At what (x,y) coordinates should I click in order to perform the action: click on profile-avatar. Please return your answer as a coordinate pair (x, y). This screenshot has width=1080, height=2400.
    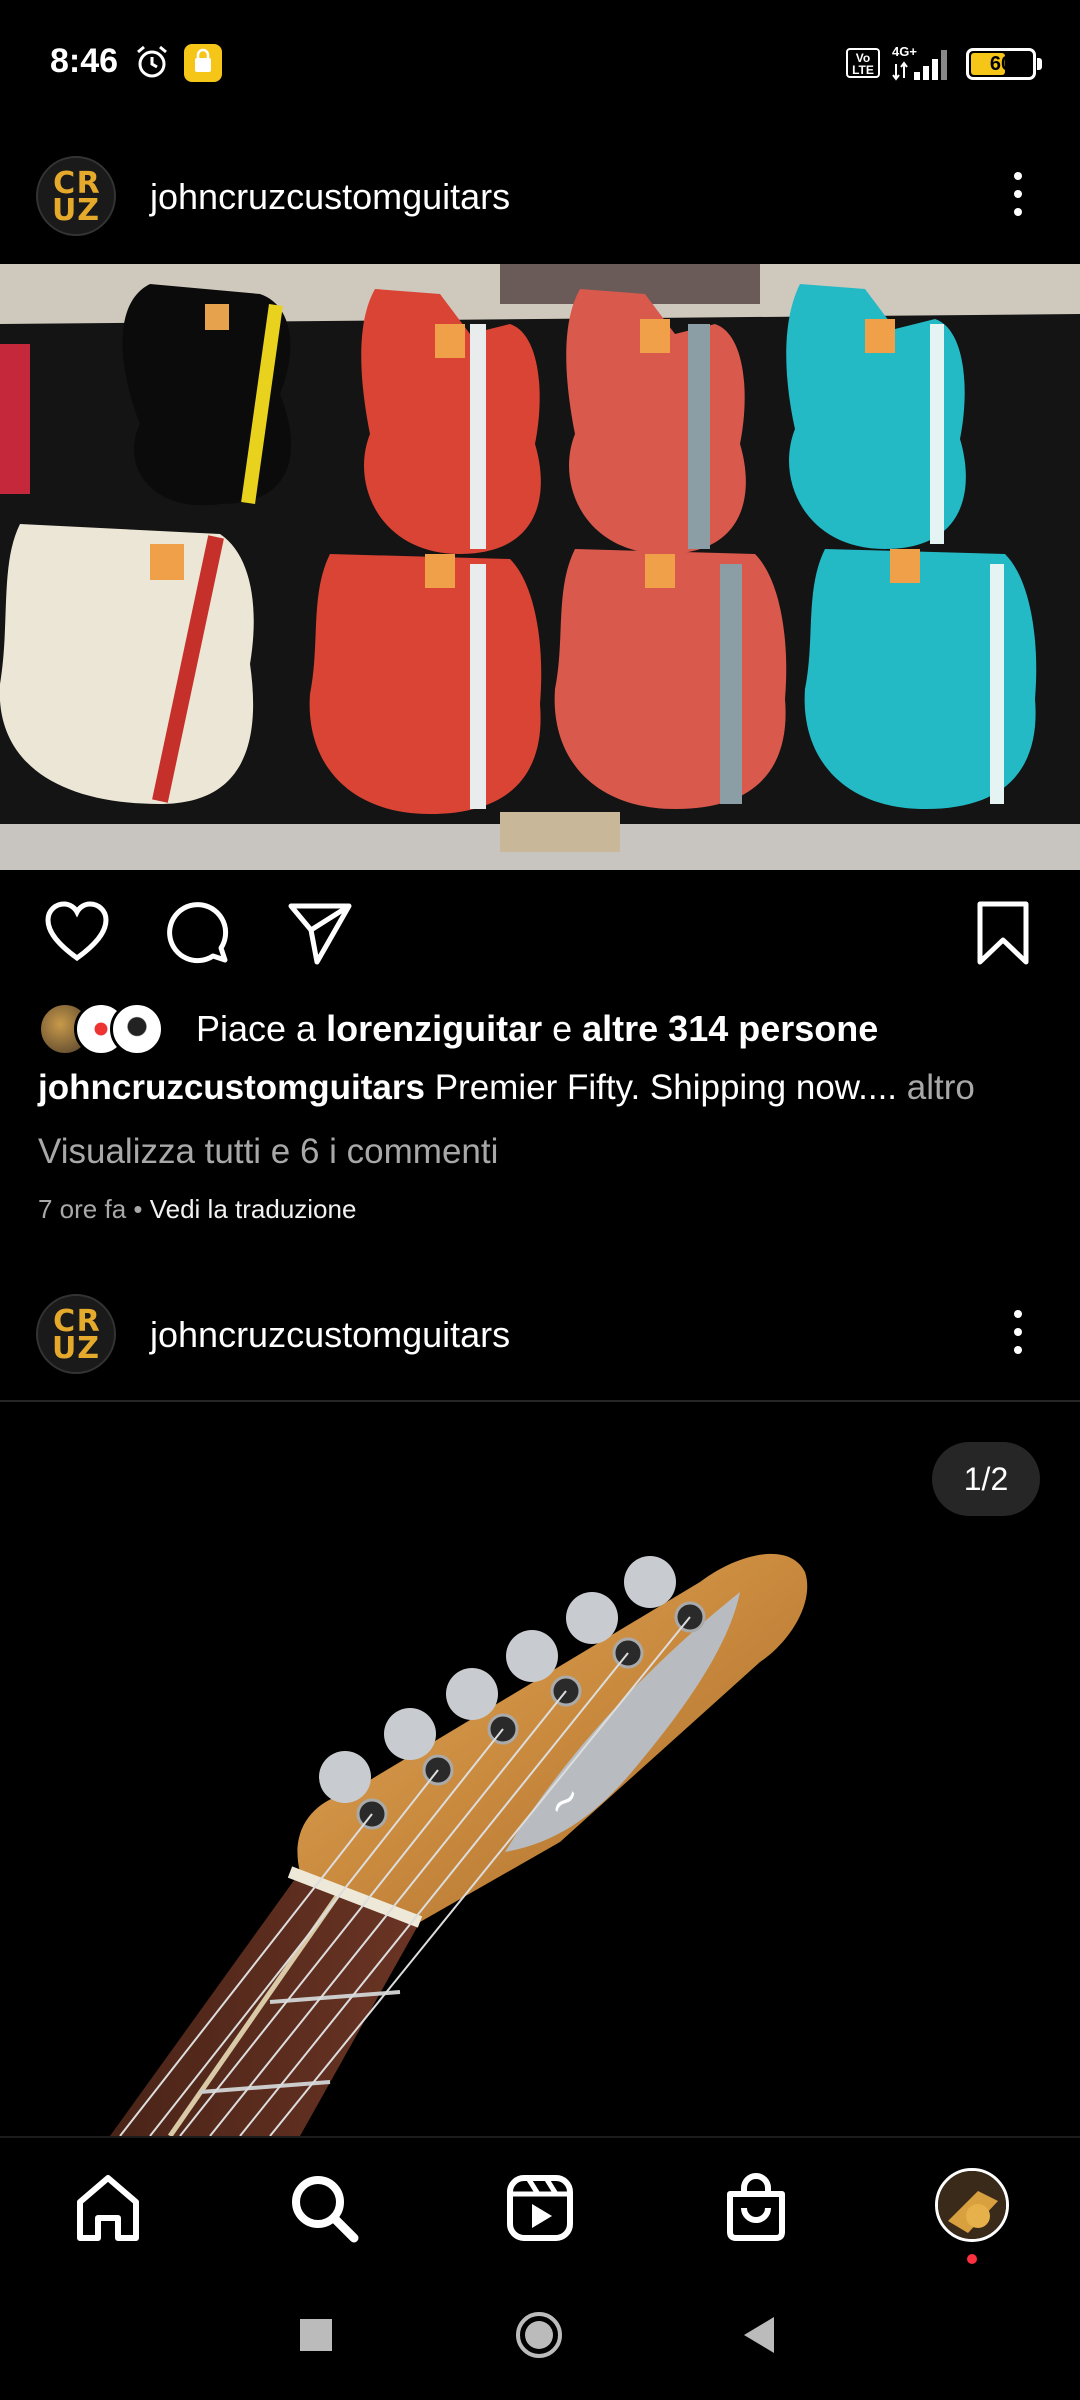
    Looking at the image, I should click on (972, 2205).